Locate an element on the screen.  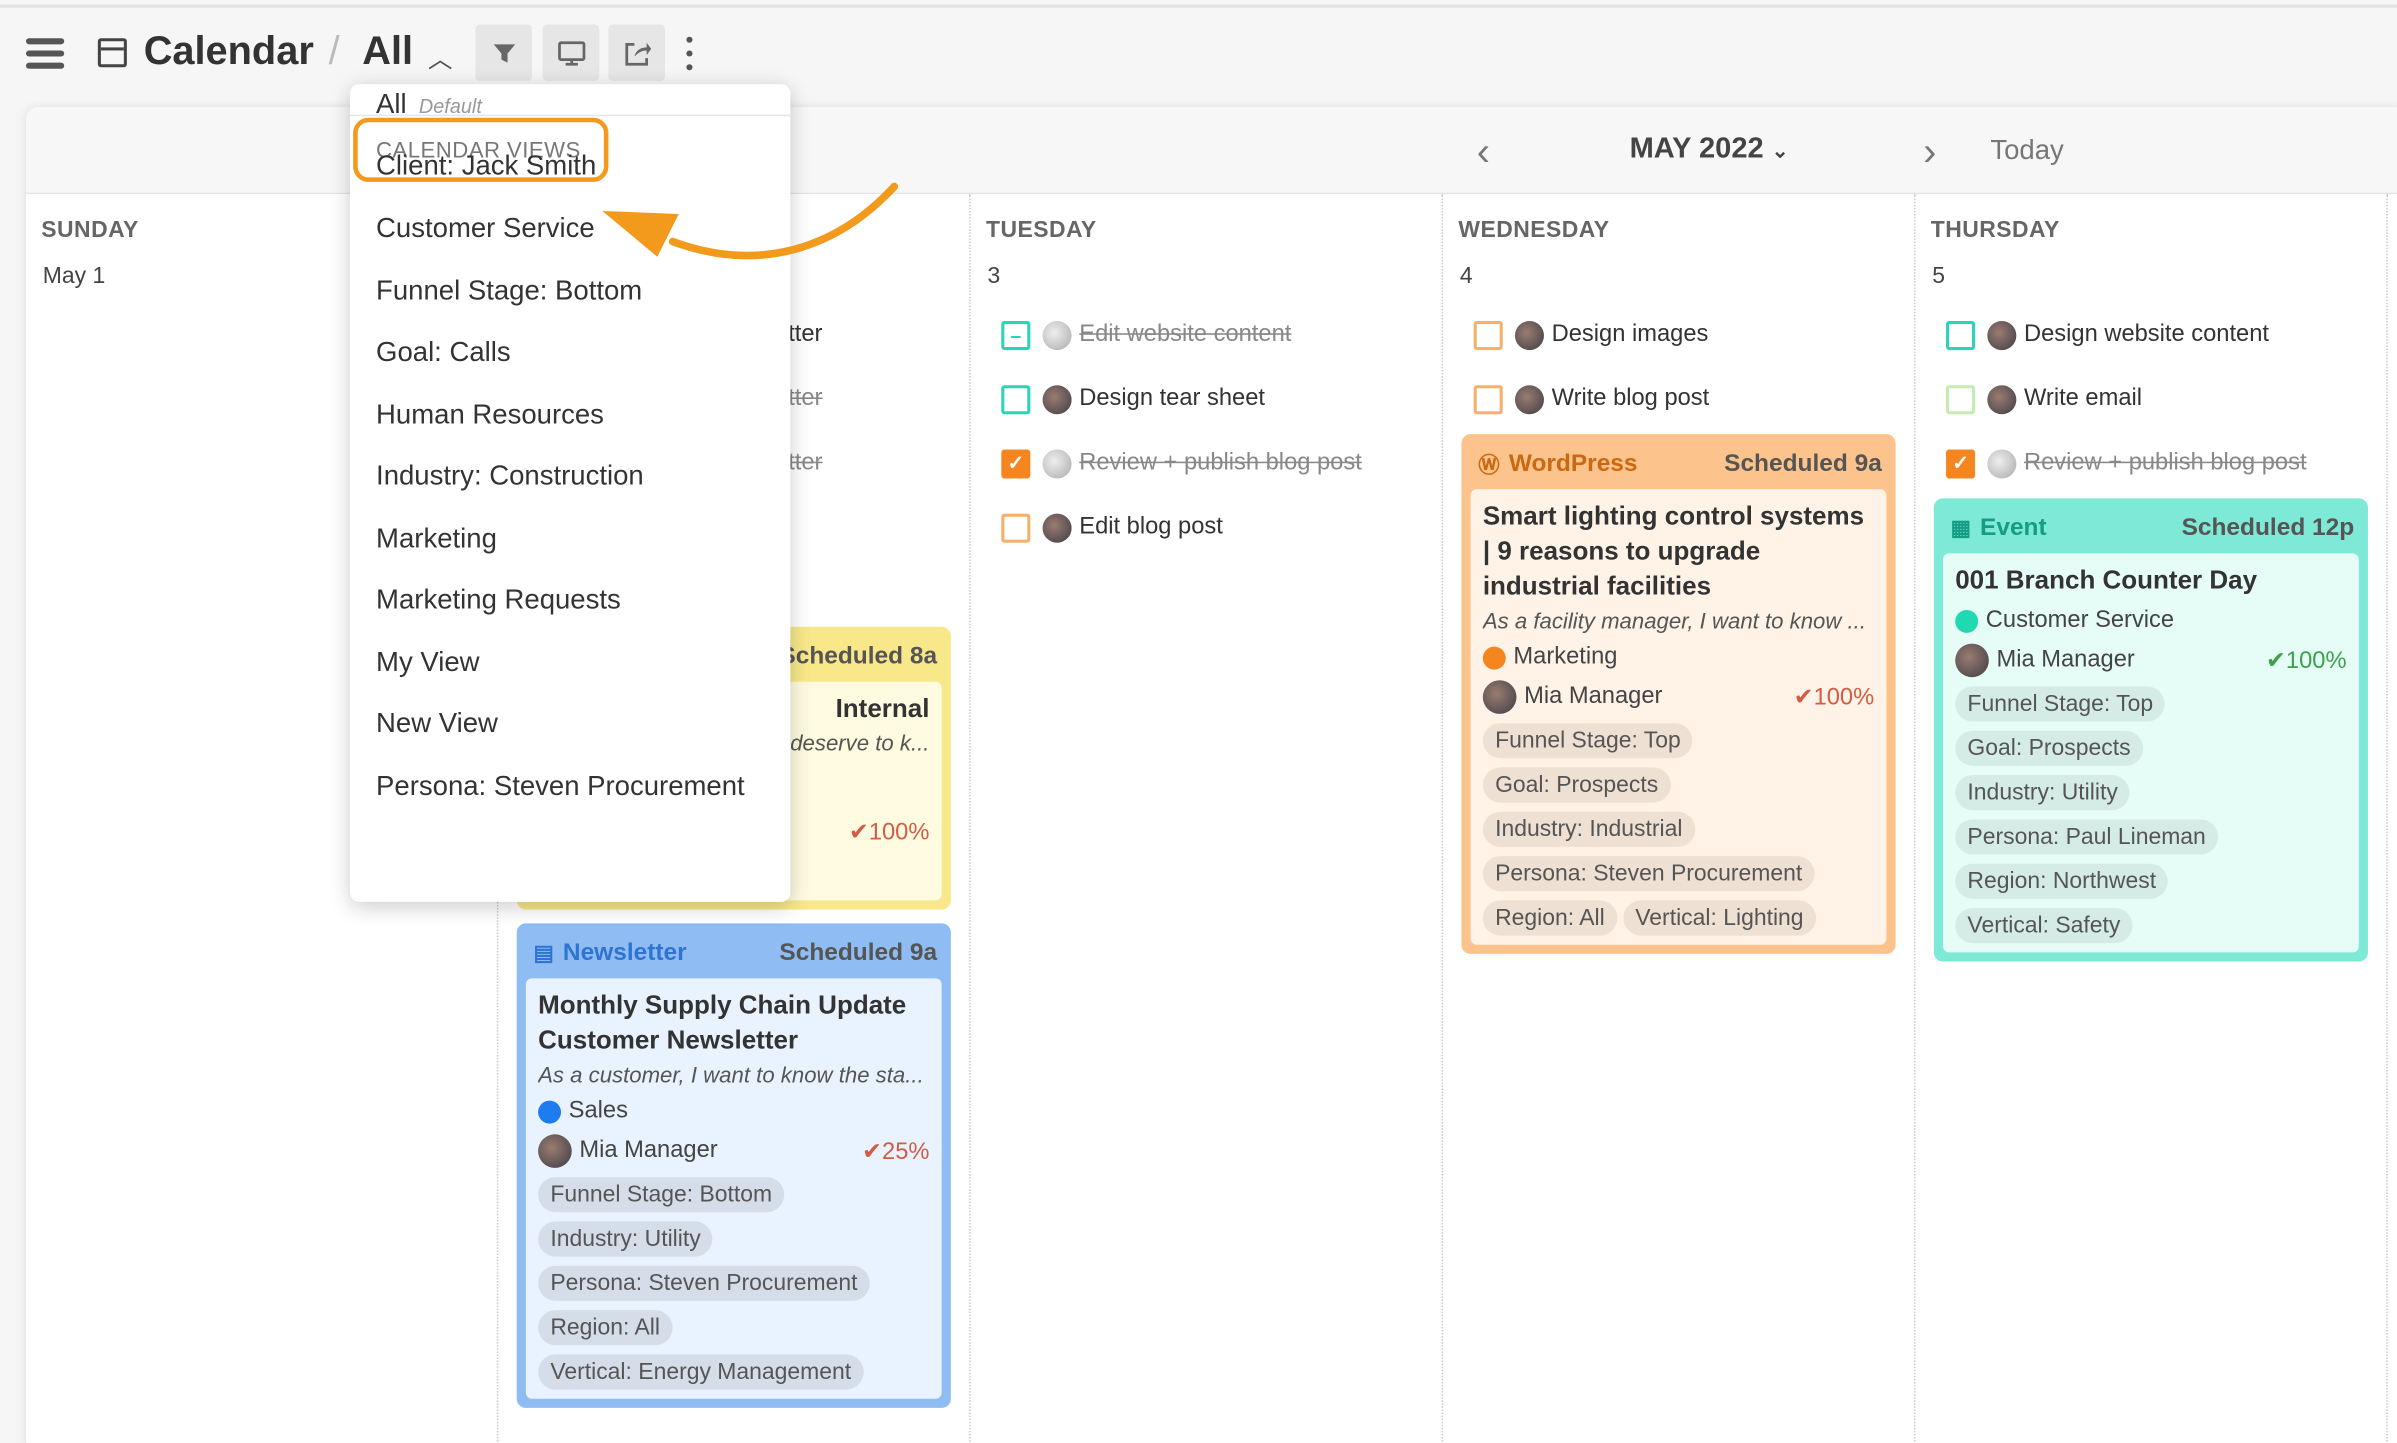
progress-value: 100% is located at coordinates (2316, 660).